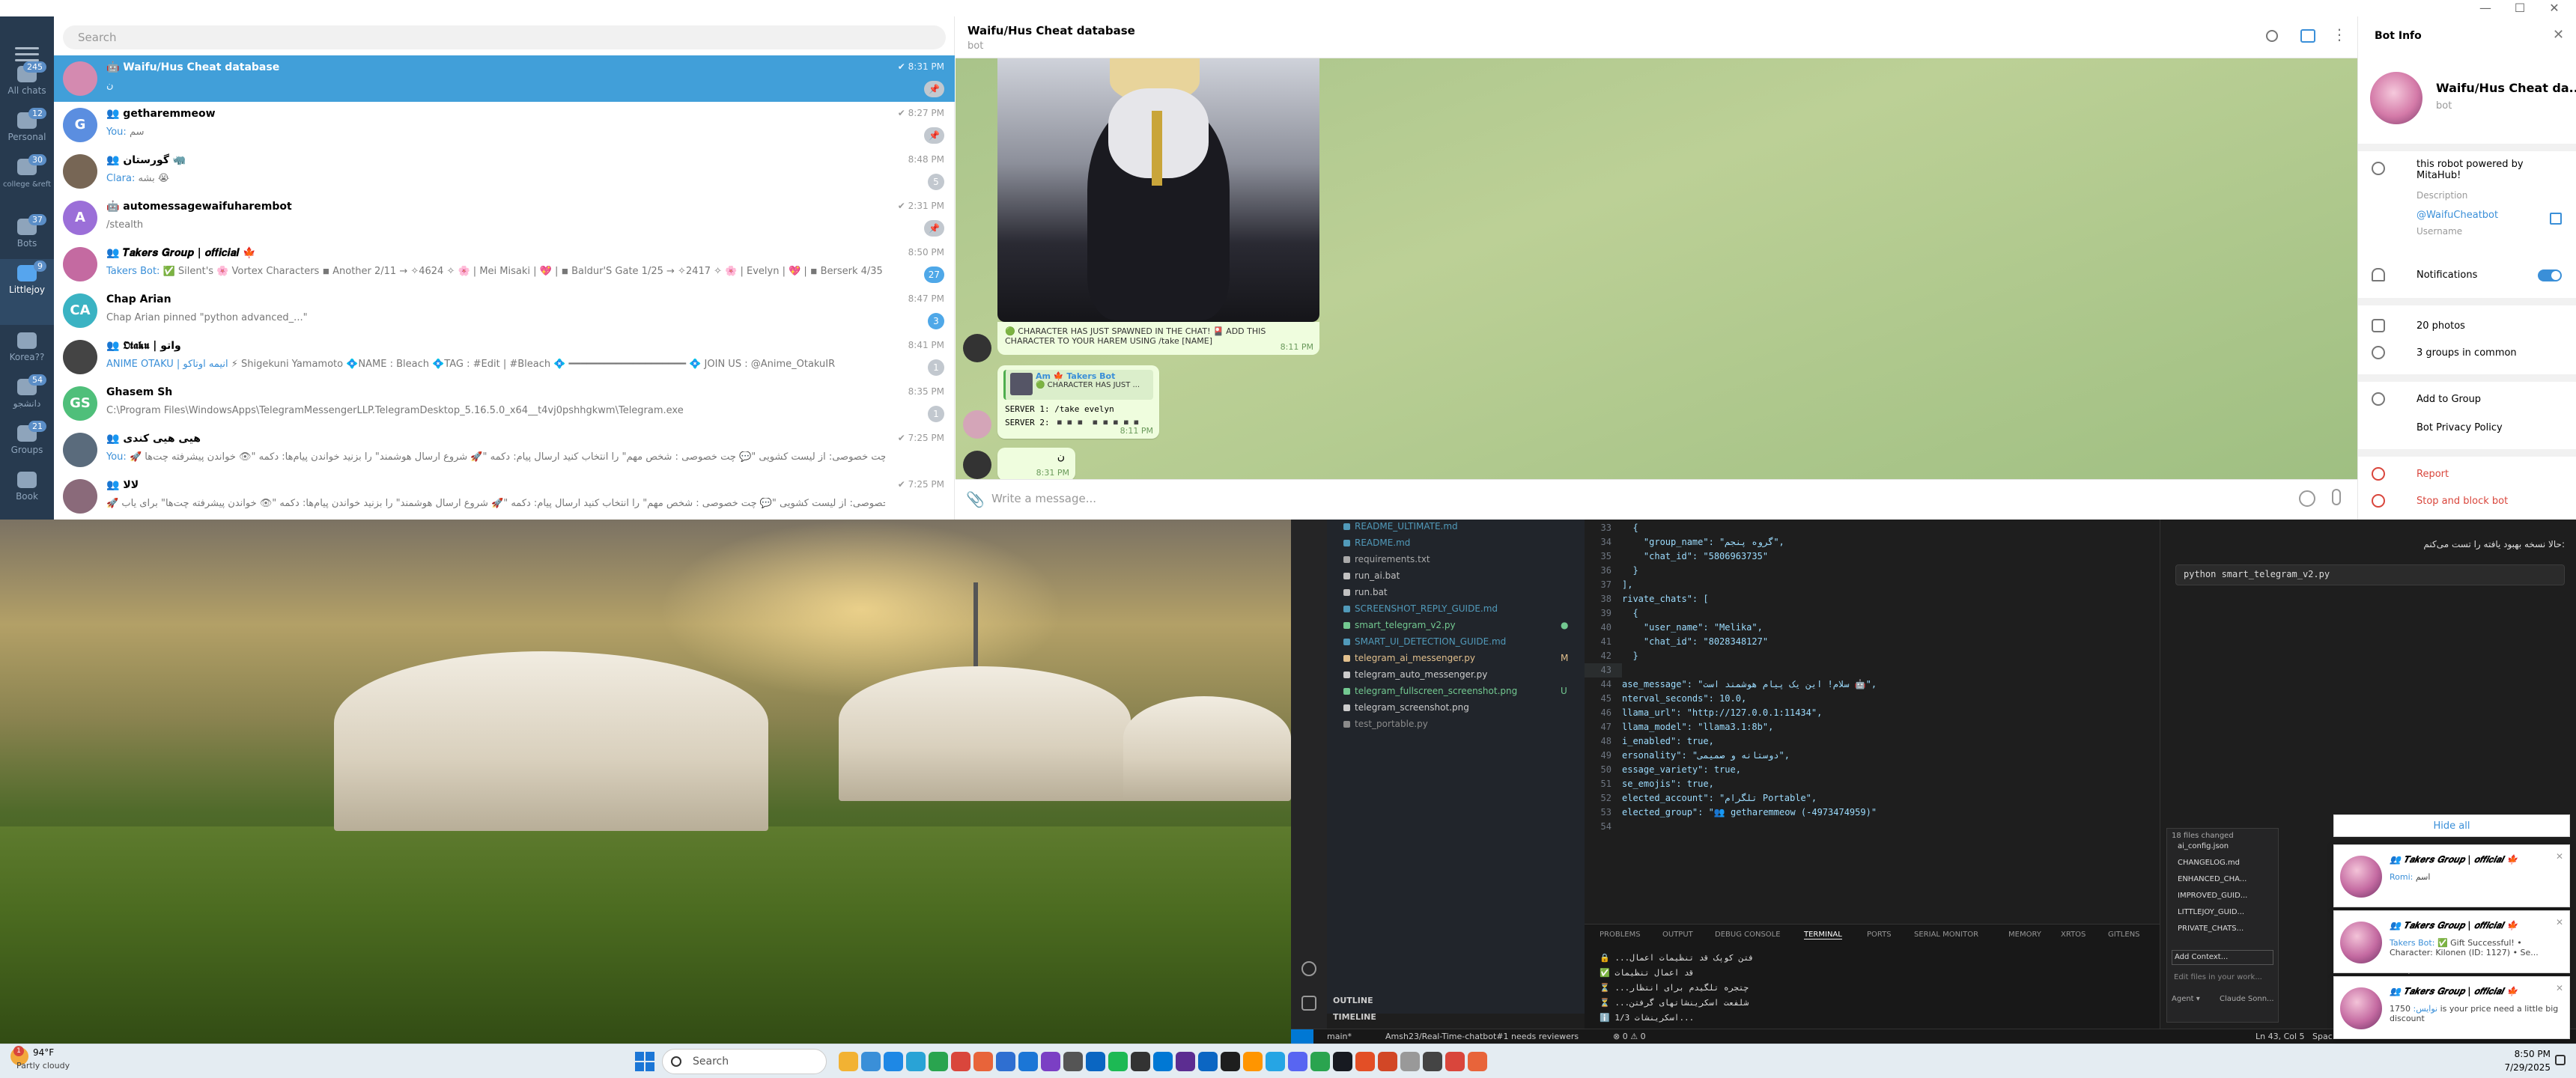 This screenshot has width=2576, height=1078. What do you see at coordinates (2520, 8) in the screenshot?
I see `maximize-button: ☐` at bounding box center [2520, 8].